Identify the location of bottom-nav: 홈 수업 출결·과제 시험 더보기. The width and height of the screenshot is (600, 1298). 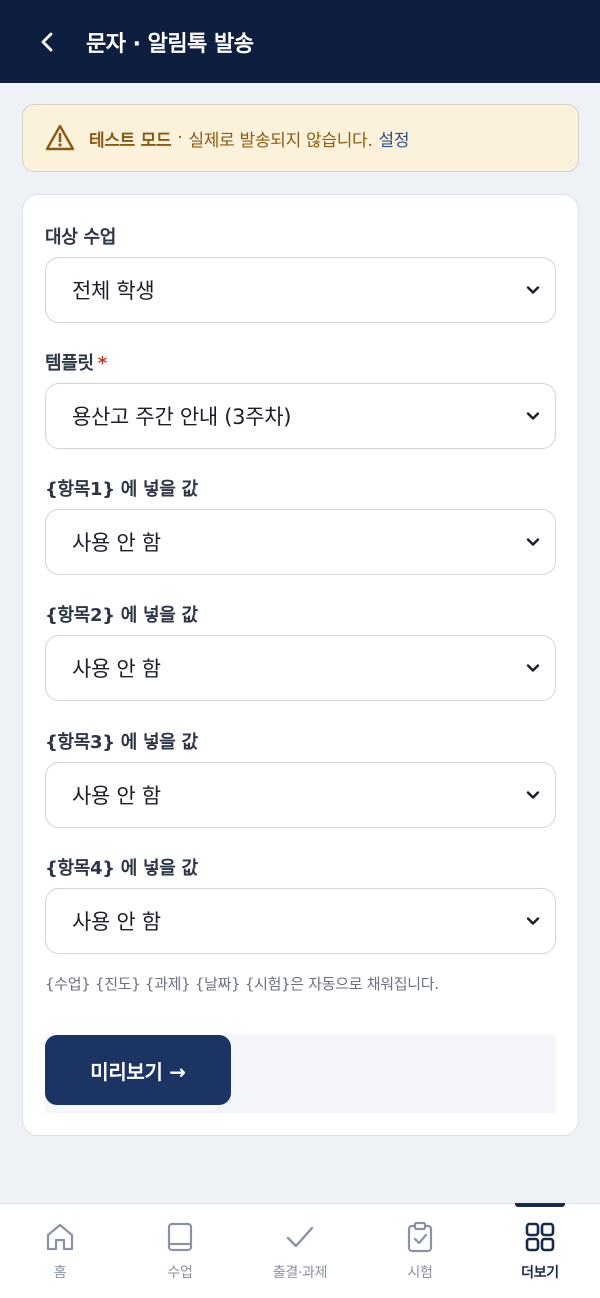
(300, 1250).